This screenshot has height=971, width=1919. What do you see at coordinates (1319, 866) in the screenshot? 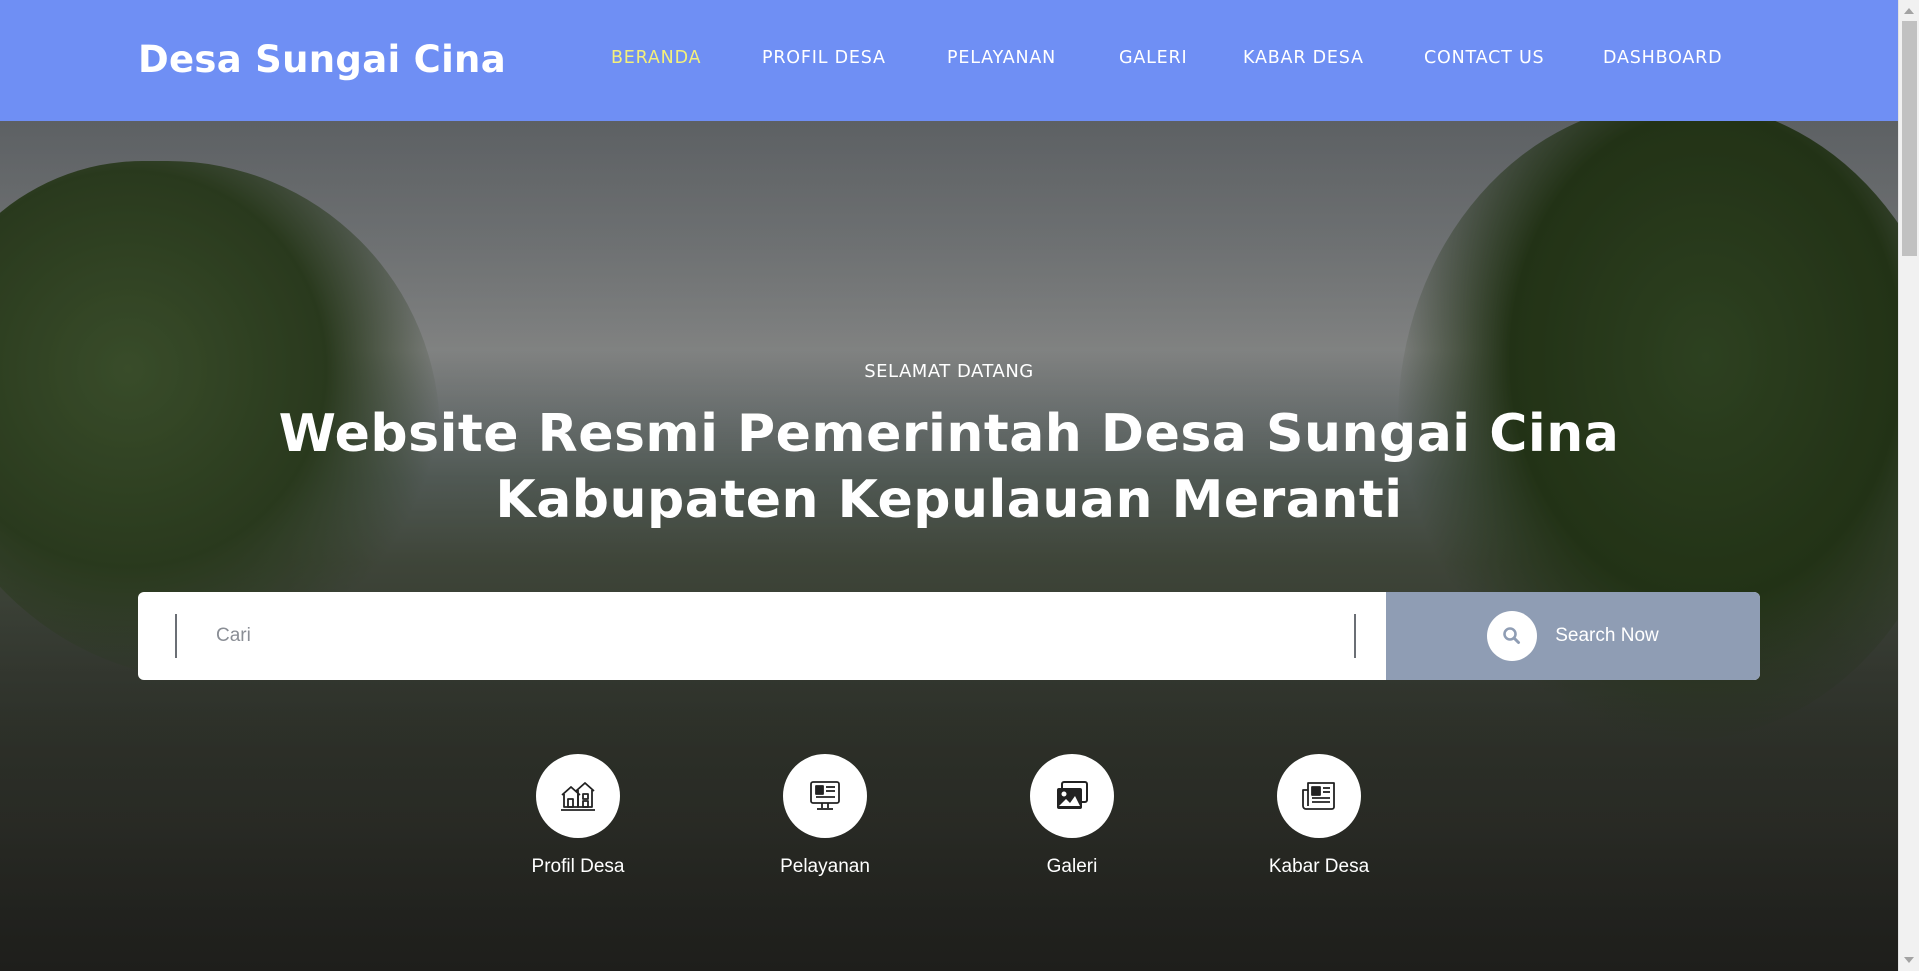
I see `quick-link-label: Kabar Desa` at bounding box center [1319, 866].